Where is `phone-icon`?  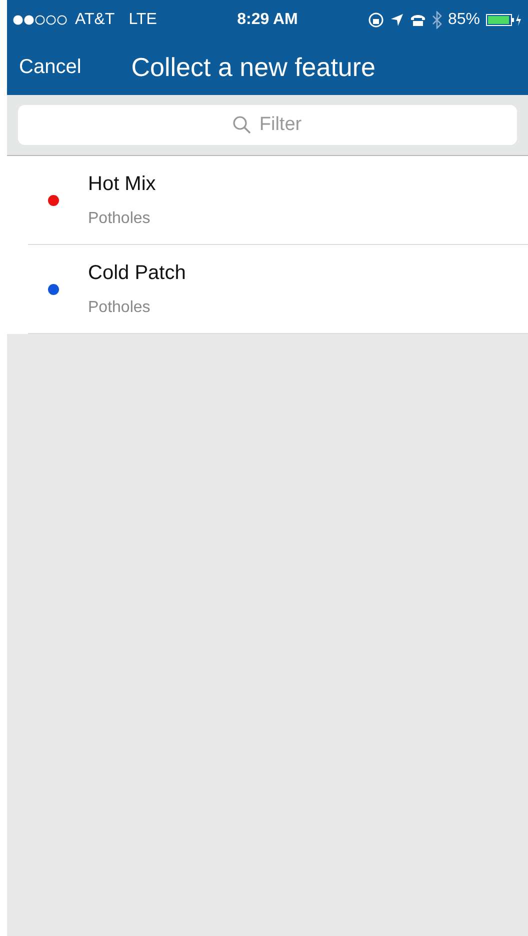
phone-icon is located at coordinates (418, 20).